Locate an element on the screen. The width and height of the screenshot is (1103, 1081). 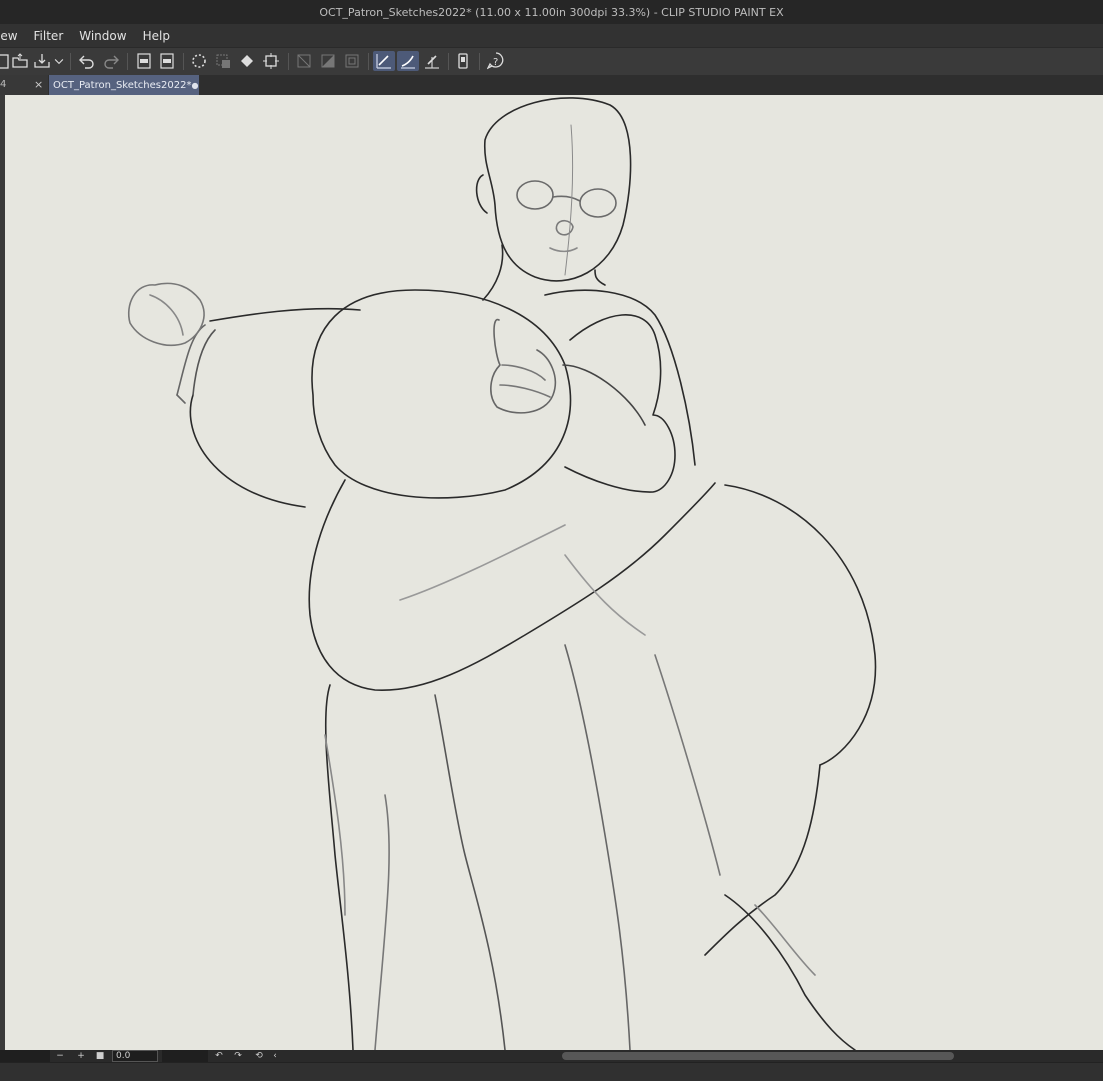
tab-previous-document: 4 × is located at coordinates (24, 85).